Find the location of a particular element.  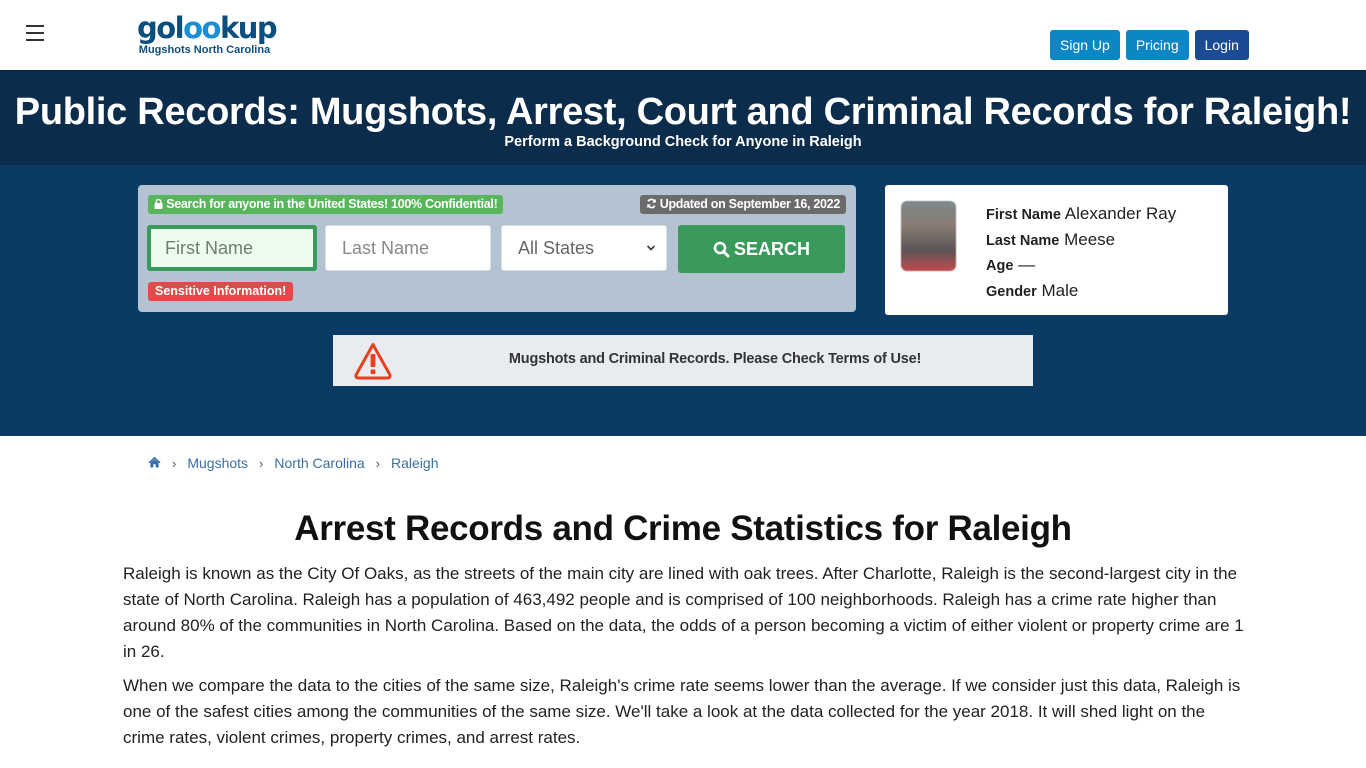

breadcrumb: › Mugshots › North Carolina › Raleigh is located at coordinates (293, 463).